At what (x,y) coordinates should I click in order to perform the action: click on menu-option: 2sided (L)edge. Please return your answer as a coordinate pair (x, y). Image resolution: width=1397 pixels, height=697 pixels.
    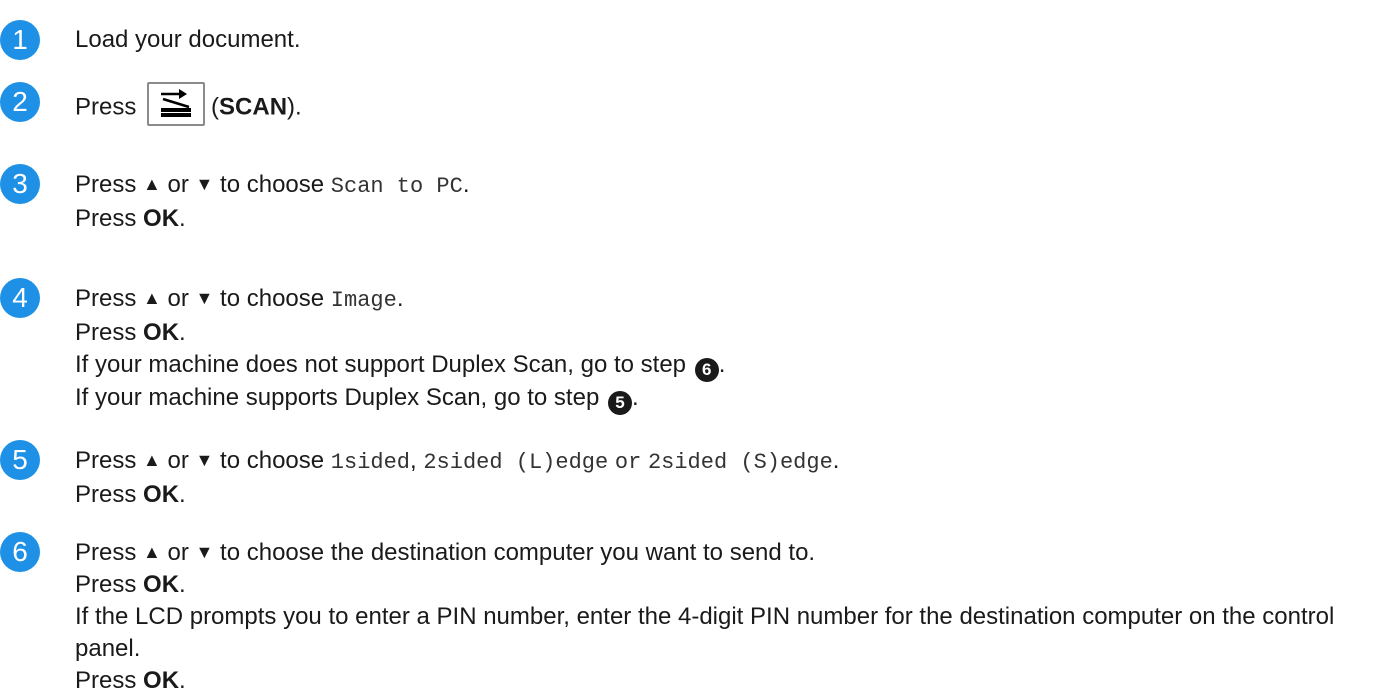
    Looking at the image, I should click on (516, 462).